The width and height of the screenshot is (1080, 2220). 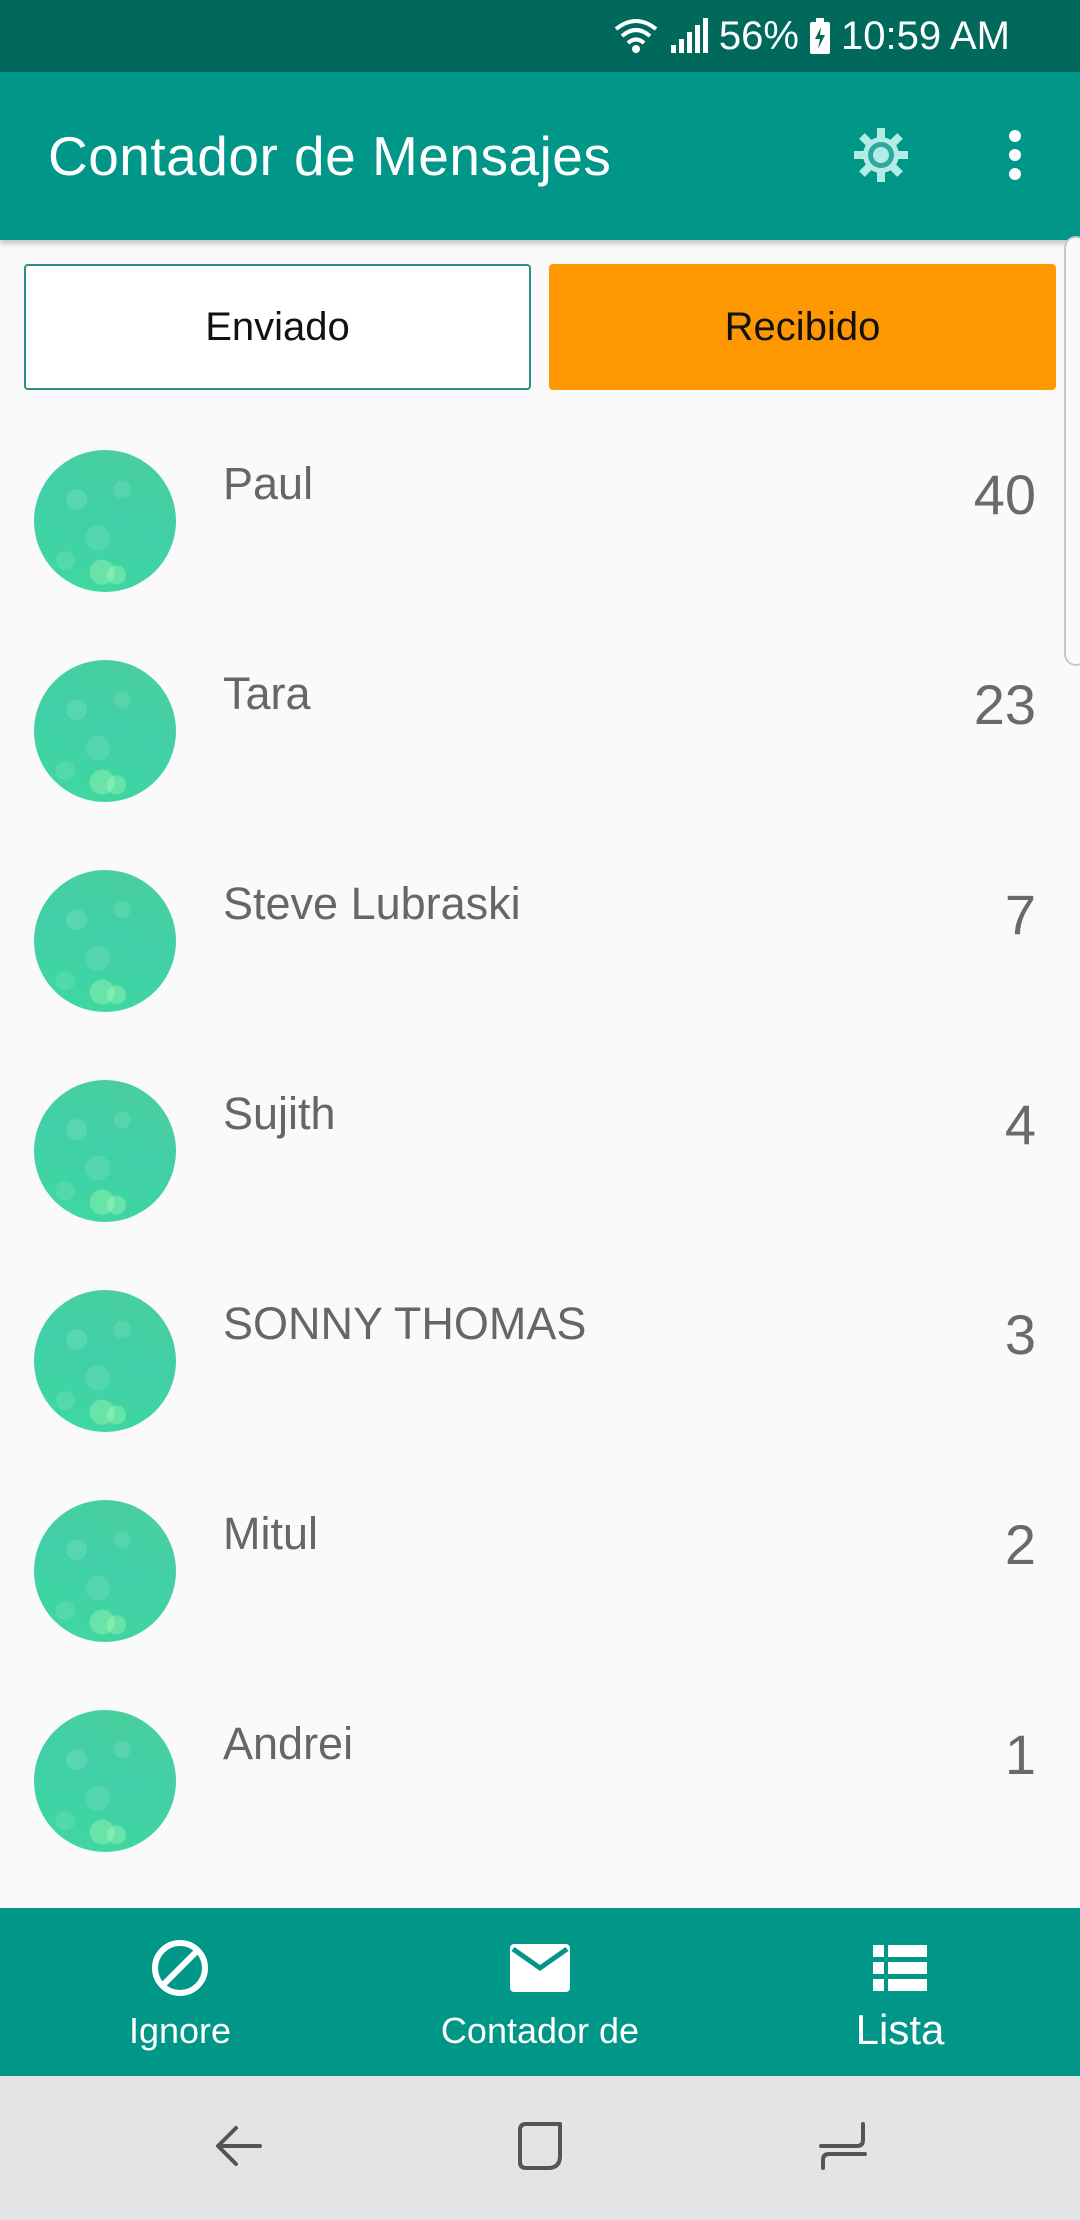 I want to click on back-icon, so click(x=238, y=2148).